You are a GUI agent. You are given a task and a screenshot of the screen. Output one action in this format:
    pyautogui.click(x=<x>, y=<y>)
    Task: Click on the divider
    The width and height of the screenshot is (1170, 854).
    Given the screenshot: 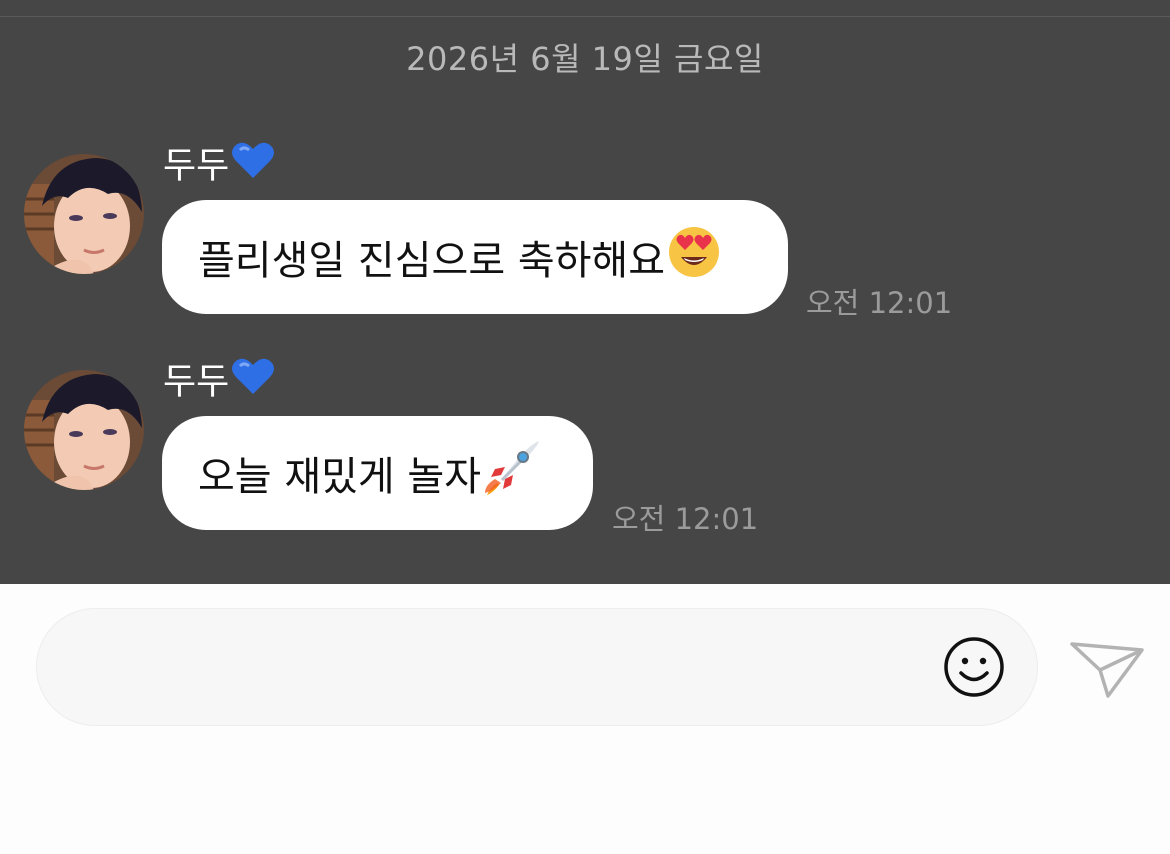 What is the action you would take?
    pyautogui.click(x=585, y=16)
    